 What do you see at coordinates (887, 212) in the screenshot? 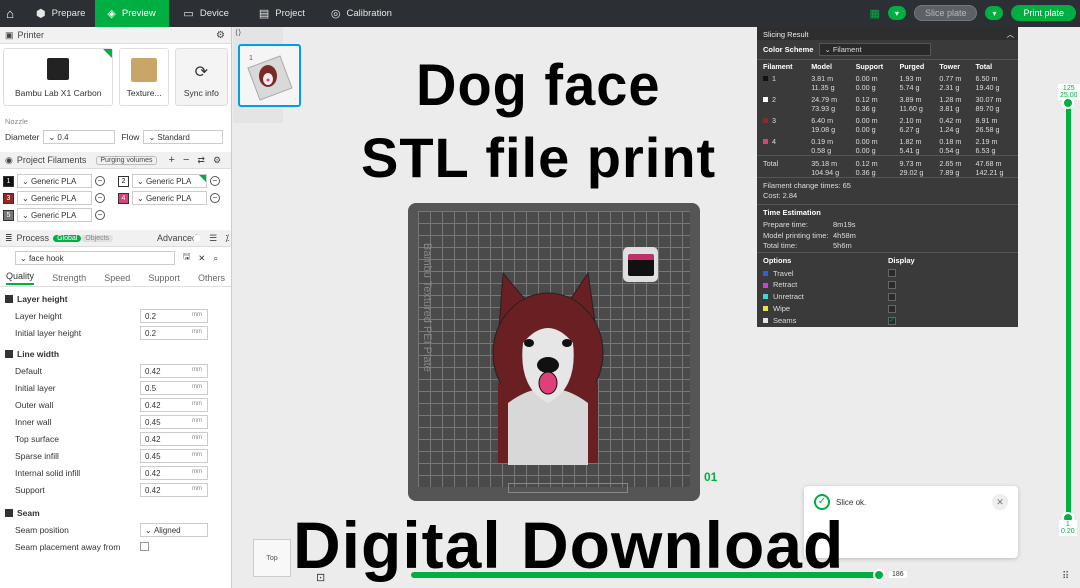
I see `time-estimation-header: Time Estimation` at bounding box center [887, 212].